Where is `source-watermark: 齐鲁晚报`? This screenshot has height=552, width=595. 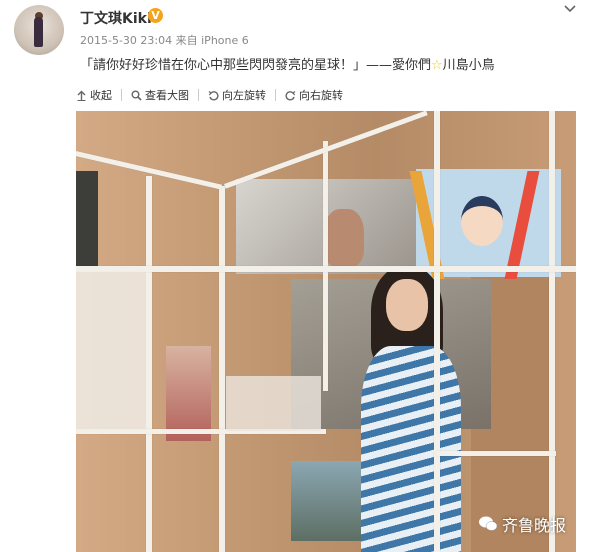 source-watermark: 齐鲁晚报 is located at coordinates (522, 524).